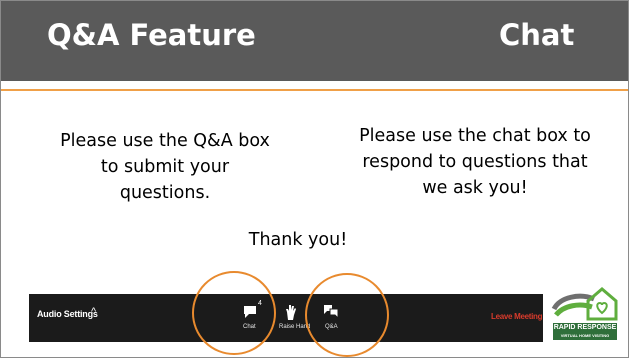 This screenshot has height=358, width=629. What do you see at coordinates (585, 327) in the screenshot?
I see `logo-line-1: RAPID RESPONSE` at bounding box center [585, 327].